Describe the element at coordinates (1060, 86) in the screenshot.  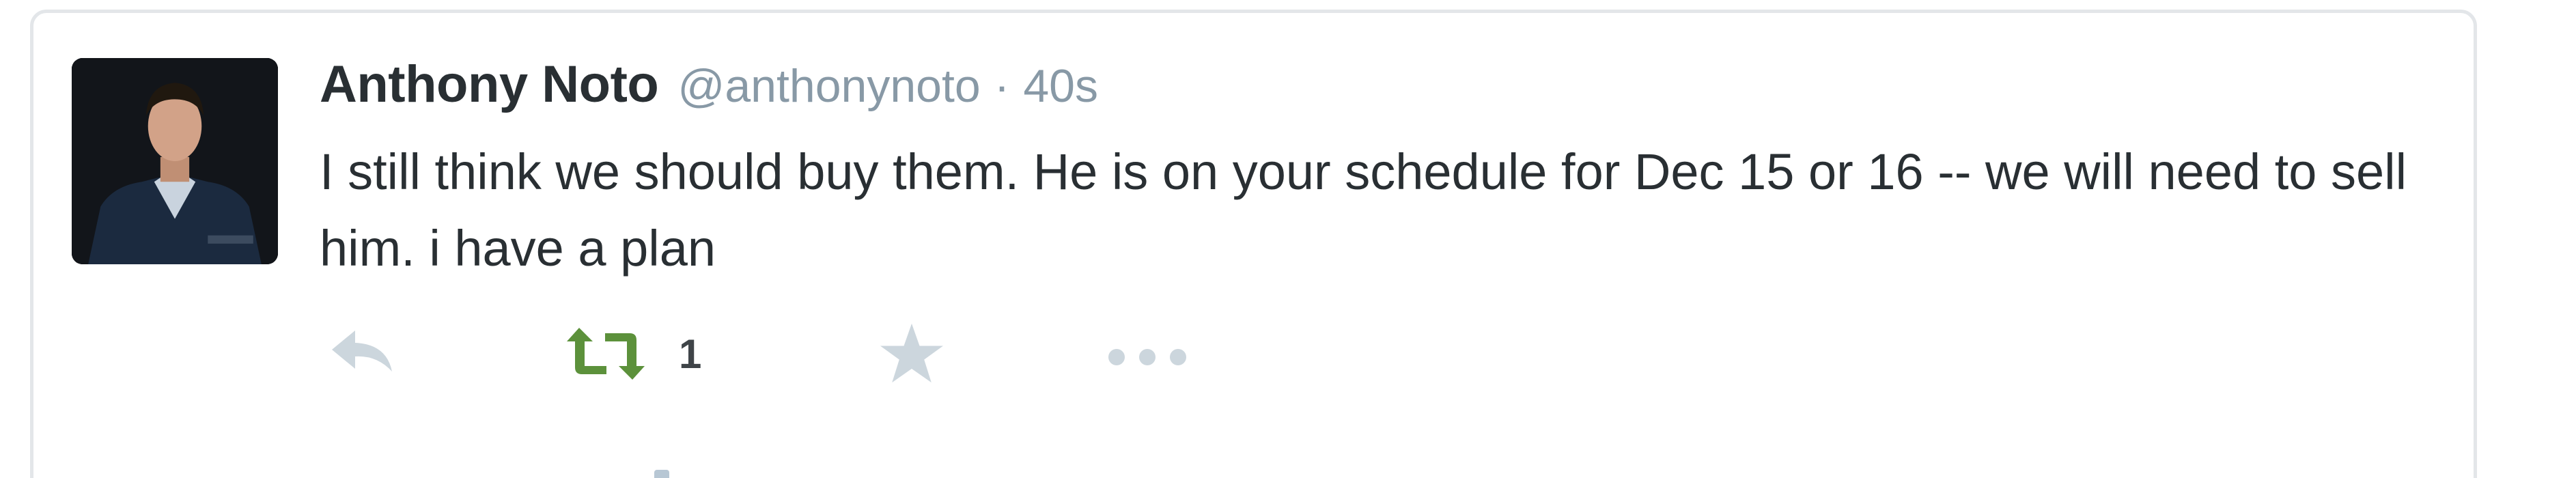
I see `tweet-timestamp: 40s` at that location.